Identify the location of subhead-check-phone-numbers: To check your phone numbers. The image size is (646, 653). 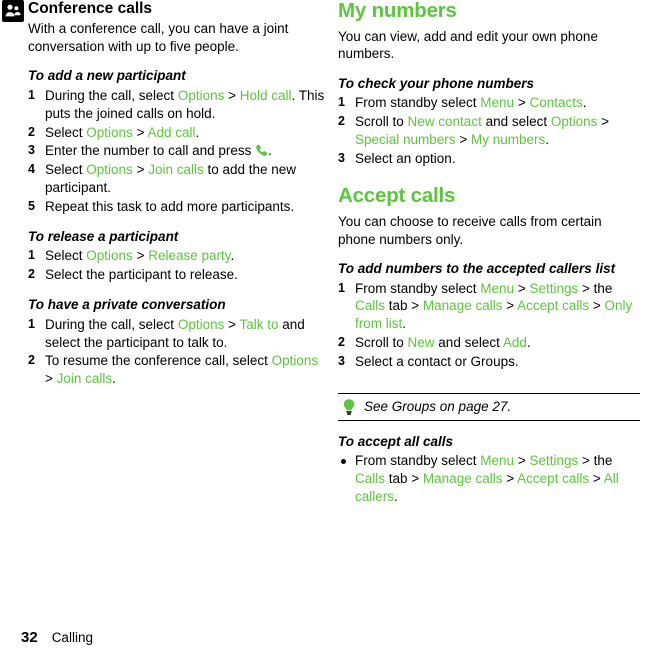
(436, 84).